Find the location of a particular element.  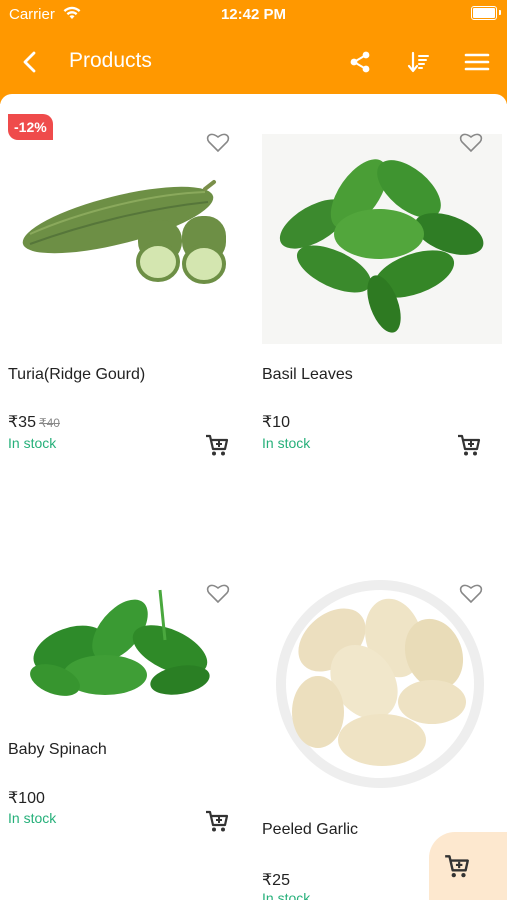

sort-icon is located at coordinates (418, 62).